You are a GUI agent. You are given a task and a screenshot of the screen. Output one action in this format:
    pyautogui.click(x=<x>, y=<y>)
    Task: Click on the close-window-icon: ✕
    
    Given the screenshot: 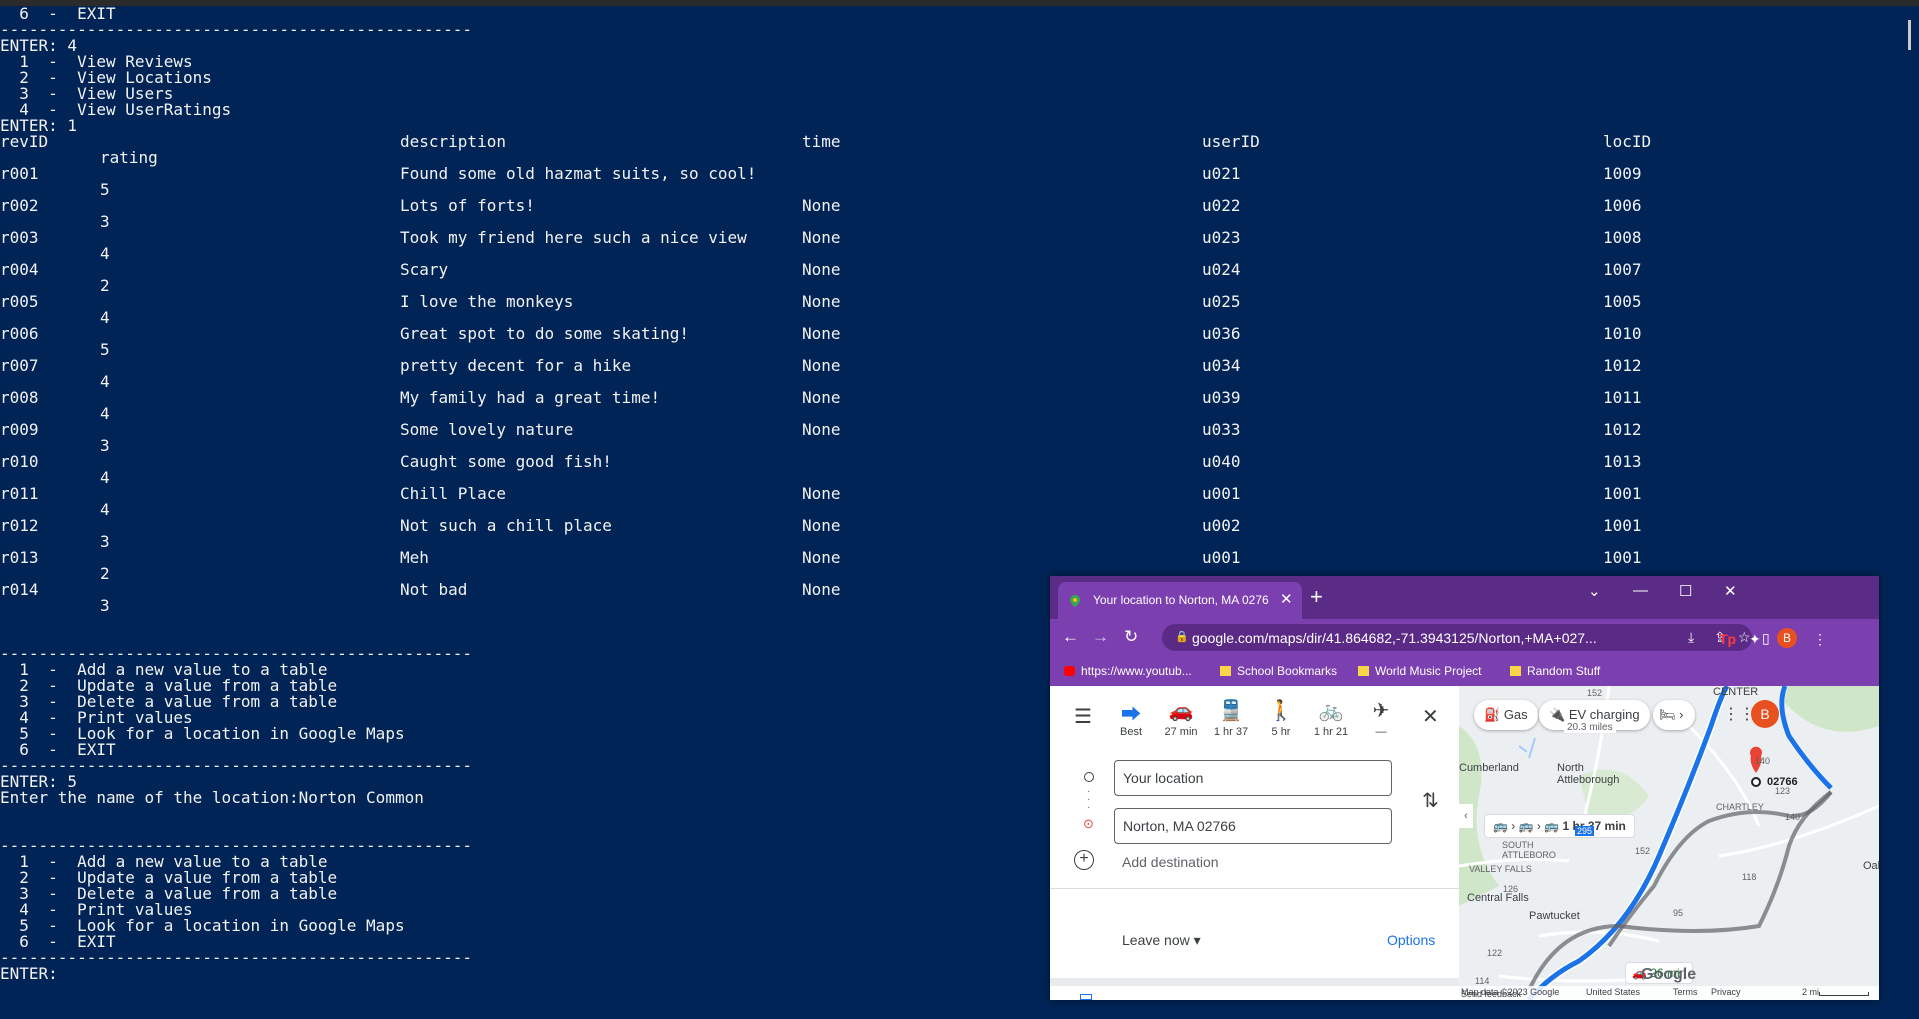 What is the action you would take?
    pyautogui.click(x=1730, y=591)
    